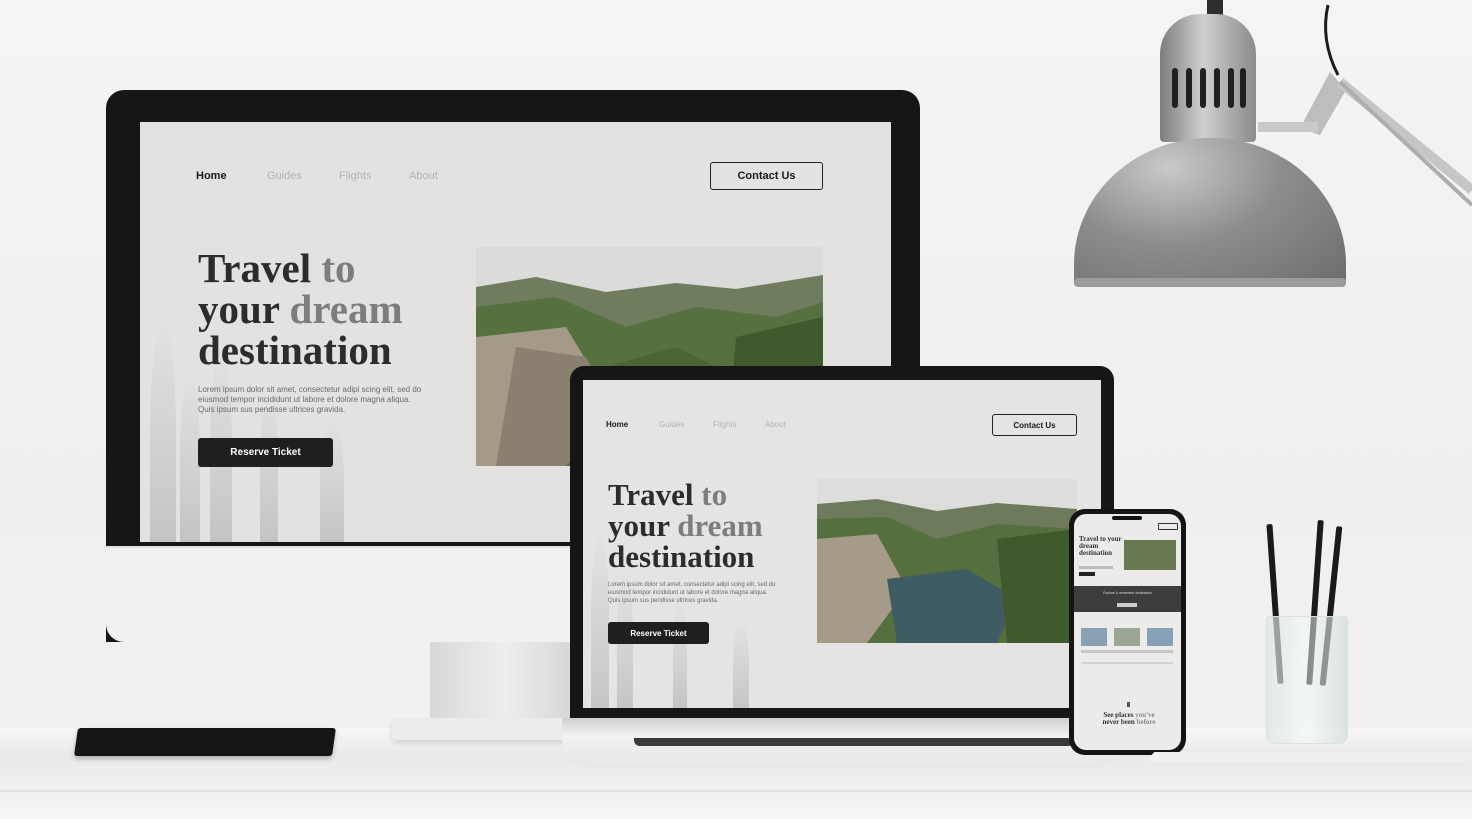 The width and height of the screenshot is (1472, 819). What do you see at coordinates (1127, 663) in the screenshot?
I see `phone-divider` at bounding box center [1127, 663].